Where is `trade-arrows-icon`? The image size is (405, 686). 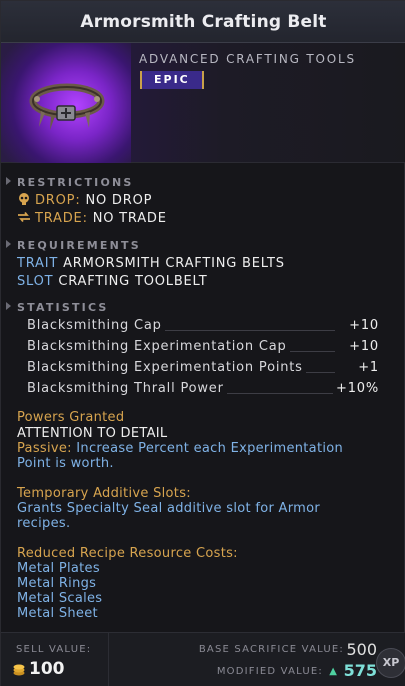 trade-arrows-icon is located at coordinates (24, 217).